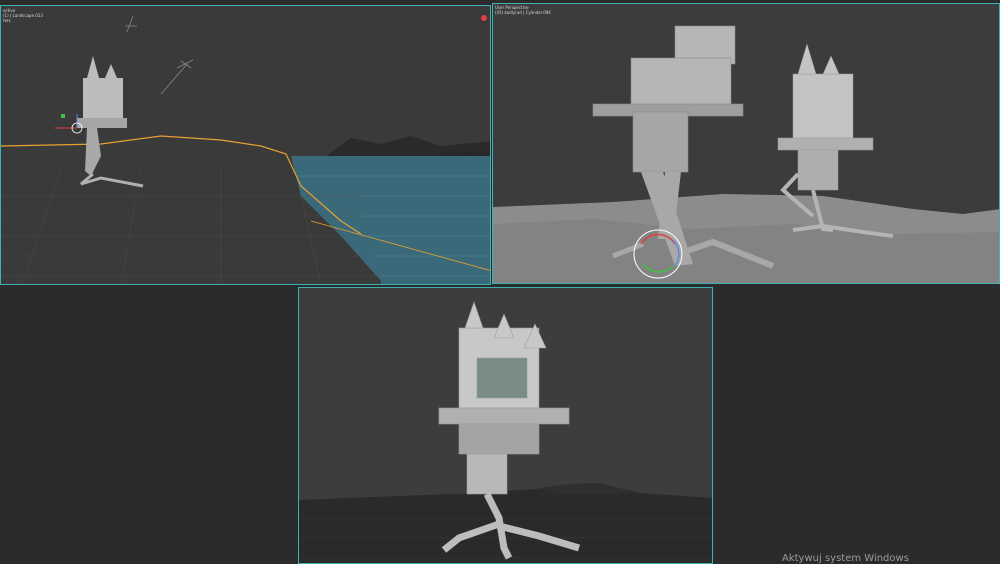 This screenshot has width=1000, height=564. I want to click on active-object-label: (45) kadlyrad | Cylinder.094, so click(523, 12).